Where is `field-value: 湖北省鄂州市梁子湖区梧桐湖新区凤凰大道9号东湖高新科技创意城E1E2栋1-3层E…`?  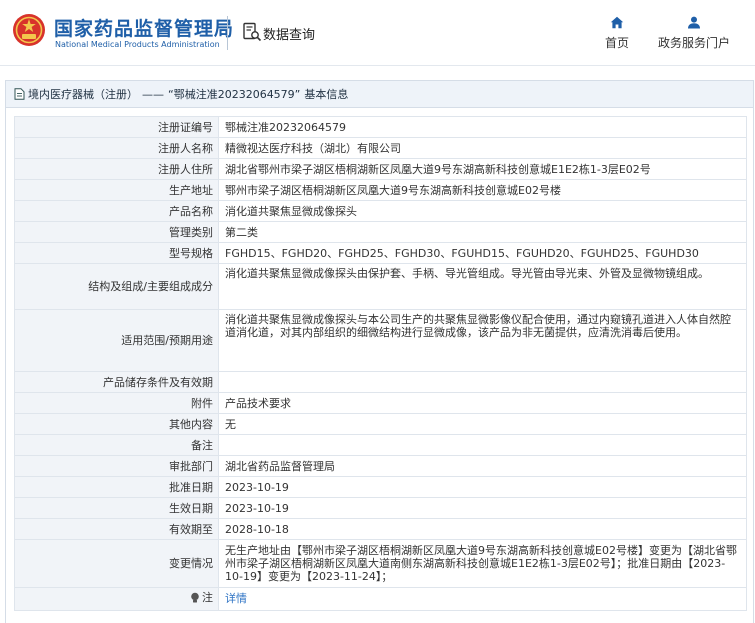 field-value: 湖北省鄂州市梁子湖区梧桐湖新区凤凰大道9号东湖高新科技创意城E1E2栋1-3层E… is located at coordinates (482, 169).